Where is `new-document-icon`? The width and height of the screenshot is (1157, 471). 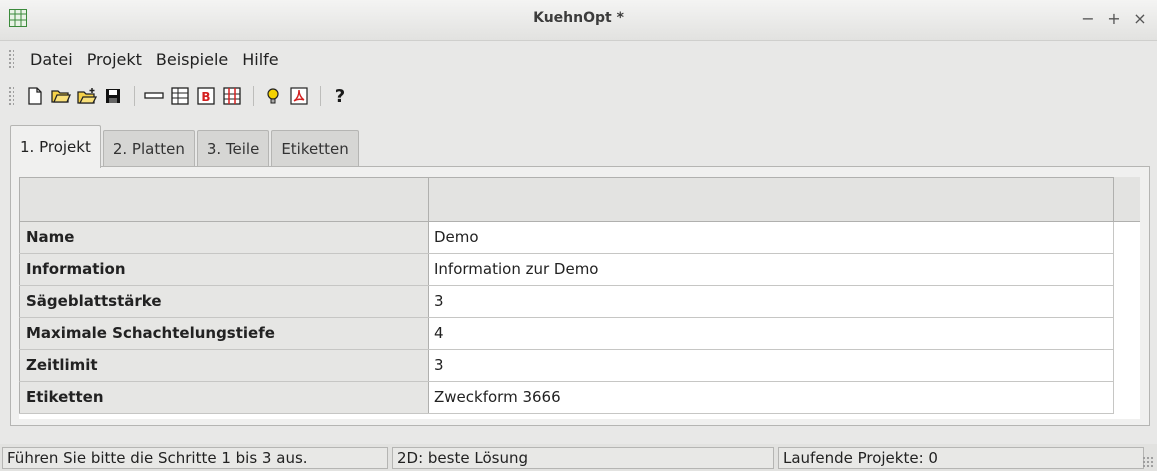 new-document-icon is located at coordinates (35, 96).